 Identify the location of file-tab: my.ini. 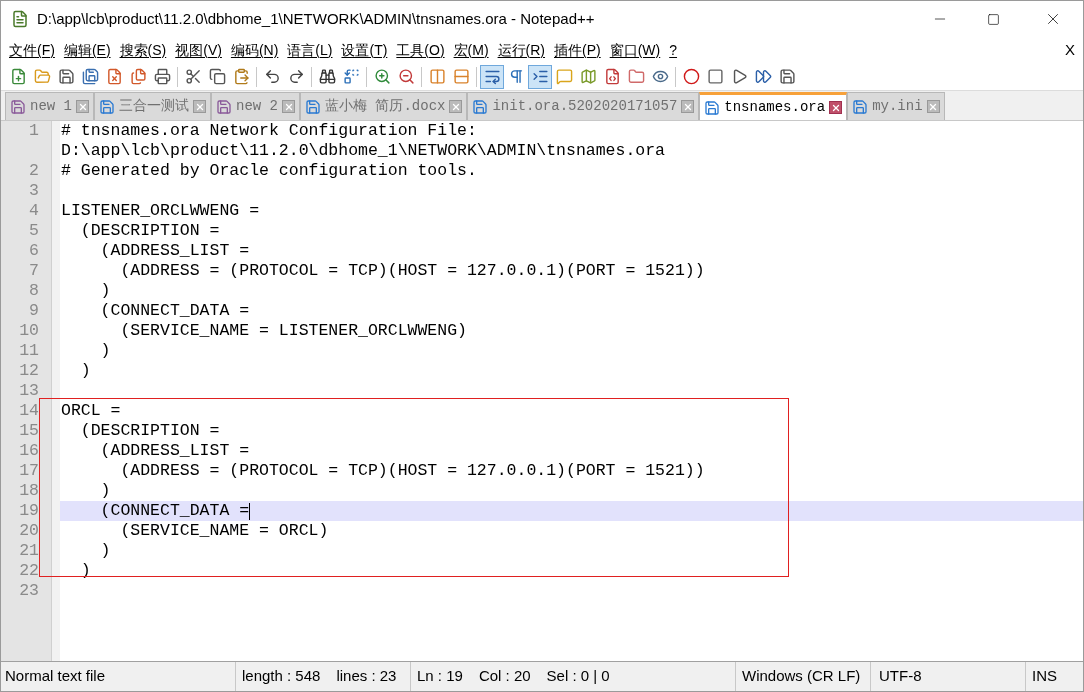
(896, 106).